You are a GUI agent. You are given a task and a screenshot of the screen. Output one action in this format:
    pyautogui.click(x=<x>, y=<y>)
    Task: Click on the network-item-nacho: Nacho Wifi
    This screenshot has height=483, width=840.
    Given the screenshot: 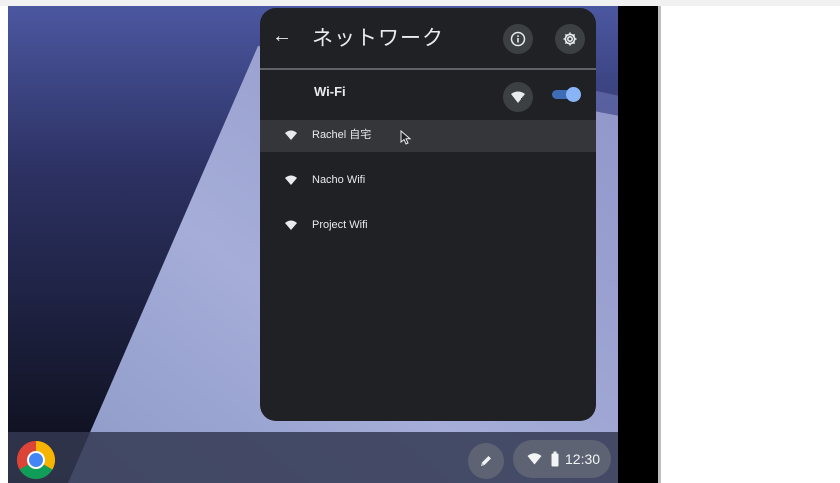 What is the action you would take?
    pyautogui.click(x=428, y=181)
    